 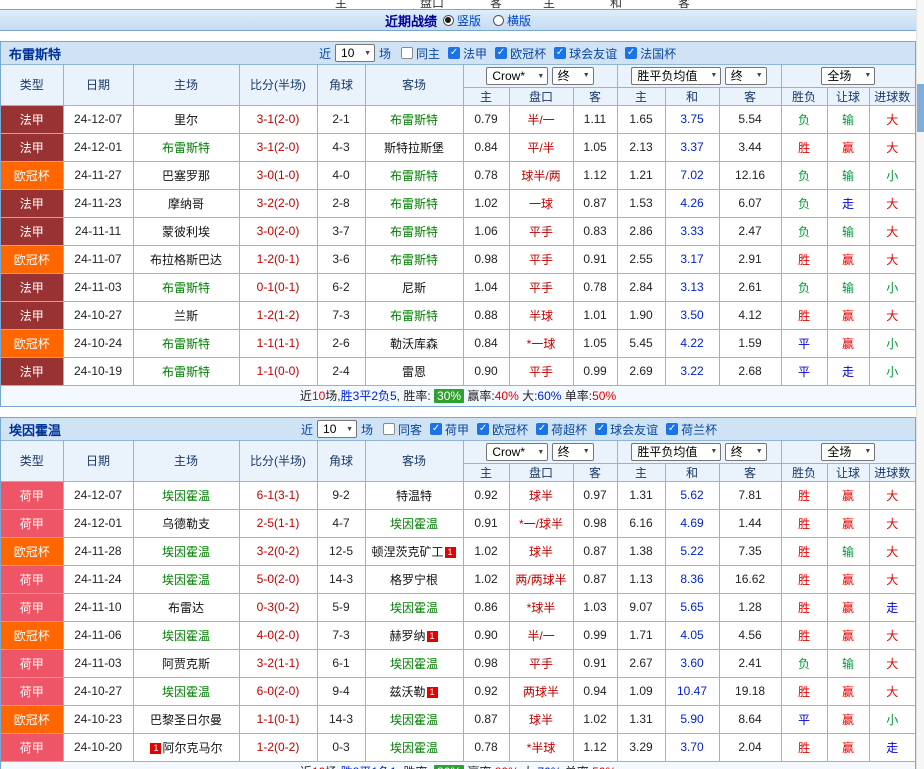 I want to click on cell-home-team: 摩纳哥, so click(x=186, y=203).